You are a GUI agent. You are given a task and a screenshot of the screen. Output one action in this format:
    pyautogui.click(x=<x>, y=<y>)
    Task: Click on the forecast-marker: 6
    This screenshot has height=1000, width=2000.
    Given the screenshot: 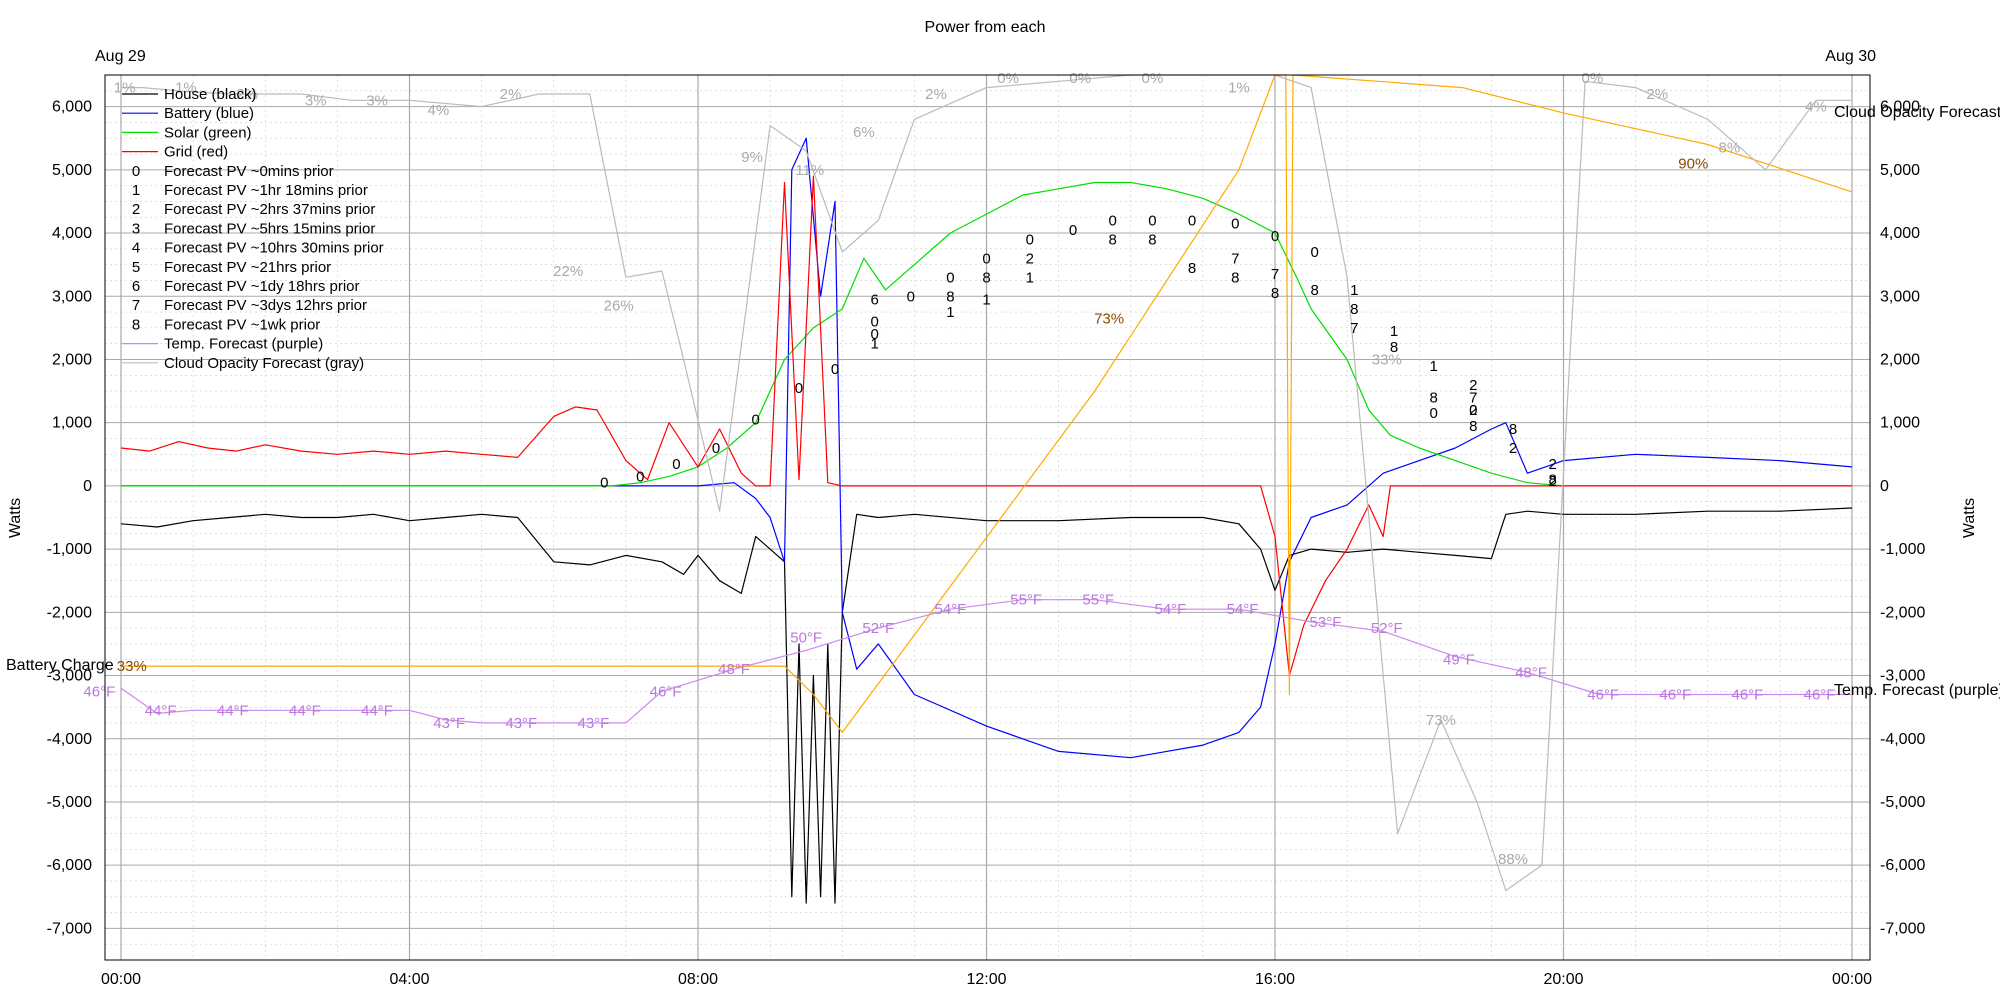 What is the action you would take?
    pyautogui.click(x=875, y=299)
    